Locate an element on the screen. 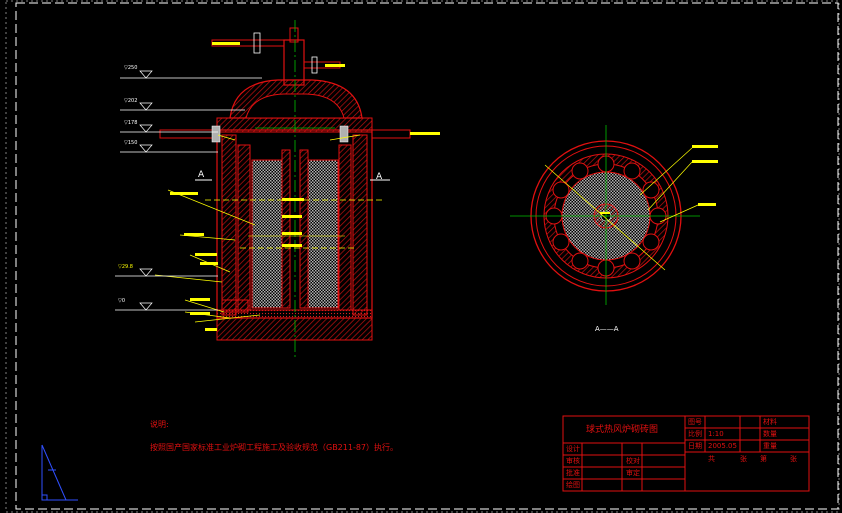  label-proofread: 校对 is located at coordinates (633, 461).